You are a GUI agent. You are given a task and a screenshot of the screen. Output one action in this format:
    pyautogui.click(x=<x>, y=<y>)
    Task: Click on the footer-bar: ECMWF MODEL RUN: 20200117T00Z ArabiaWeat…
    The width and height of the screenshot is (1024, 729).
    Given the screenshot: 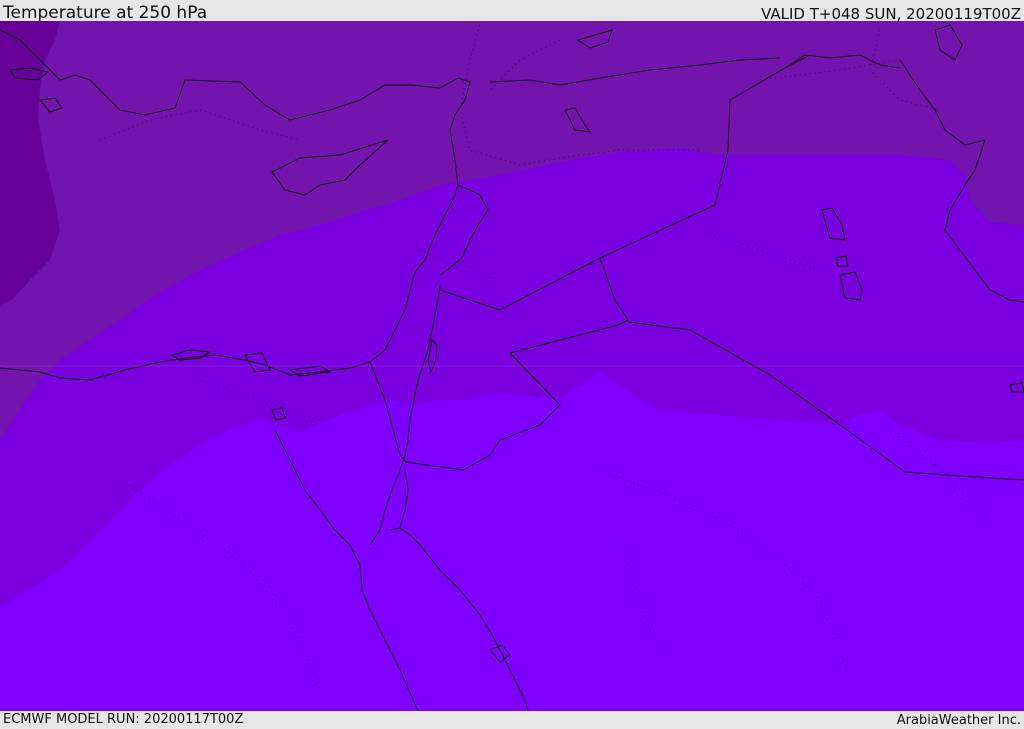 What is the action you would take?
    pyautogui.click(x=512, y=720)
    